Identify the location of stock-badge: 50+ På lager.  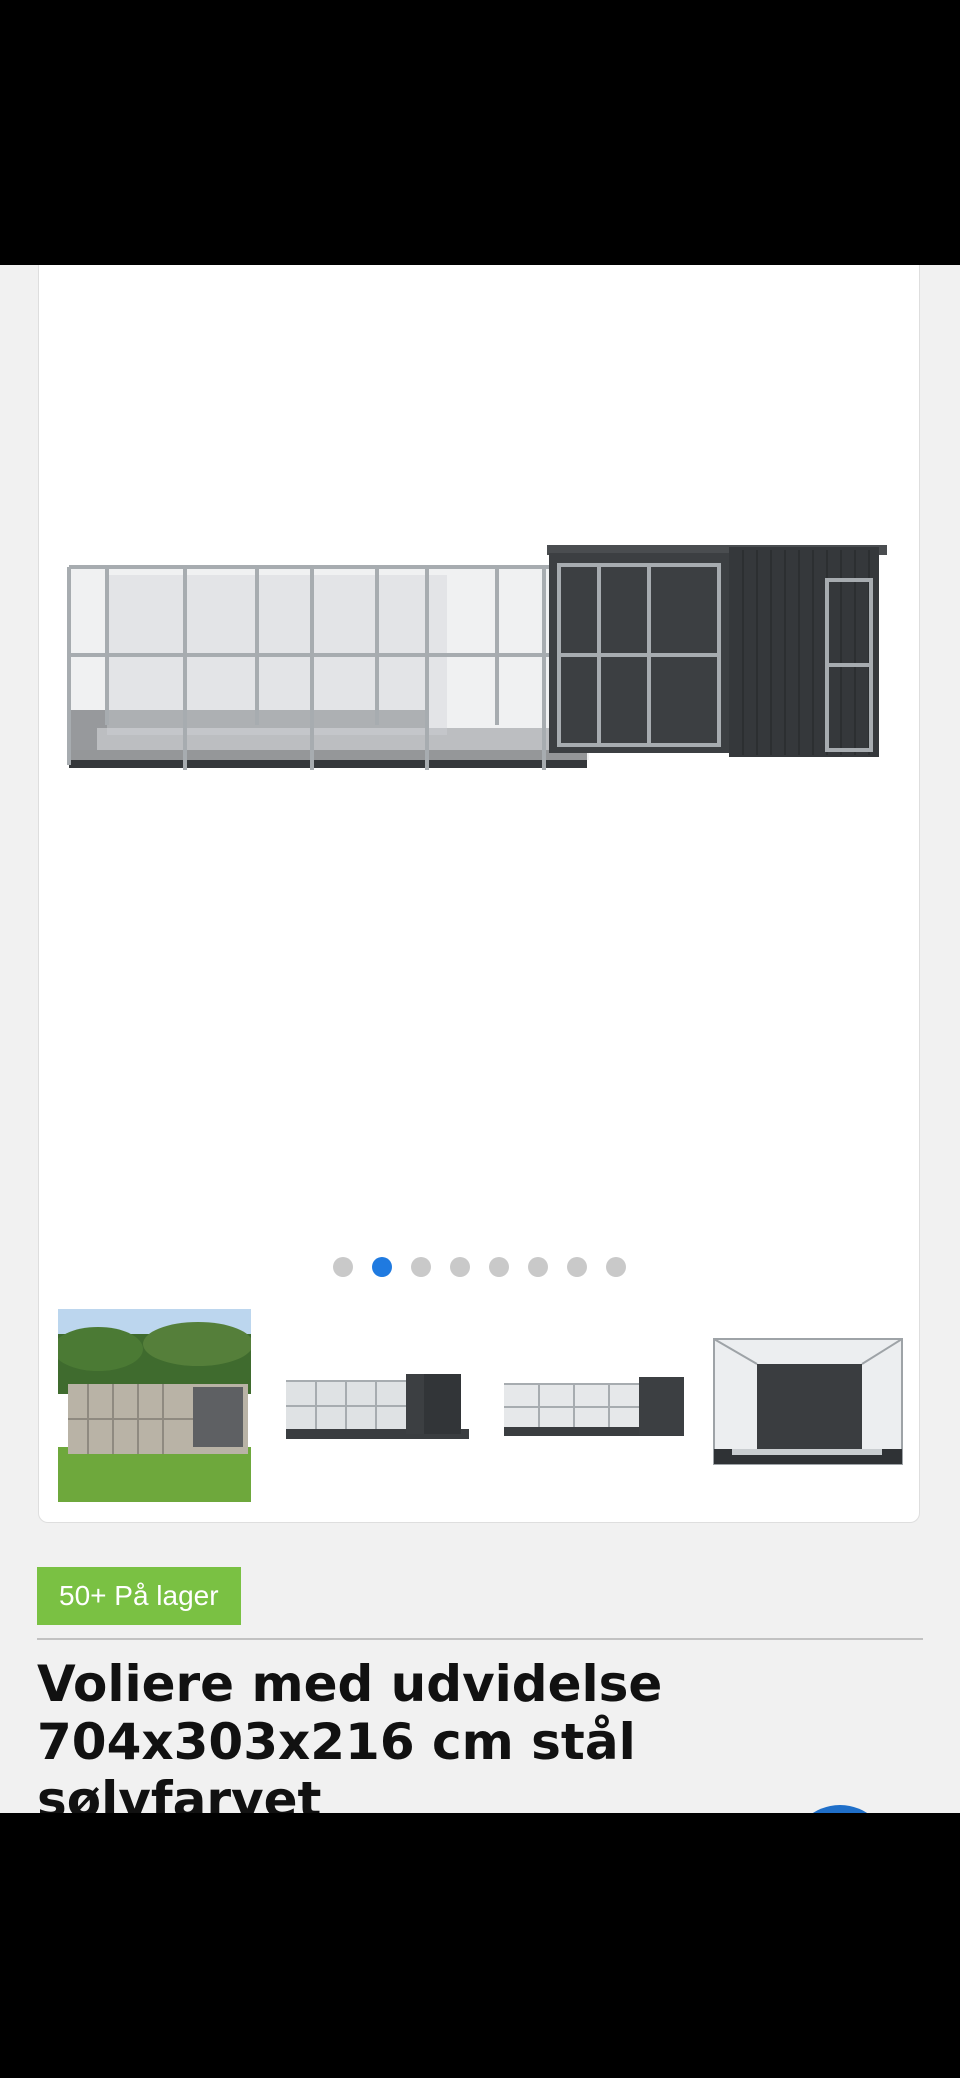
(139, 1596).